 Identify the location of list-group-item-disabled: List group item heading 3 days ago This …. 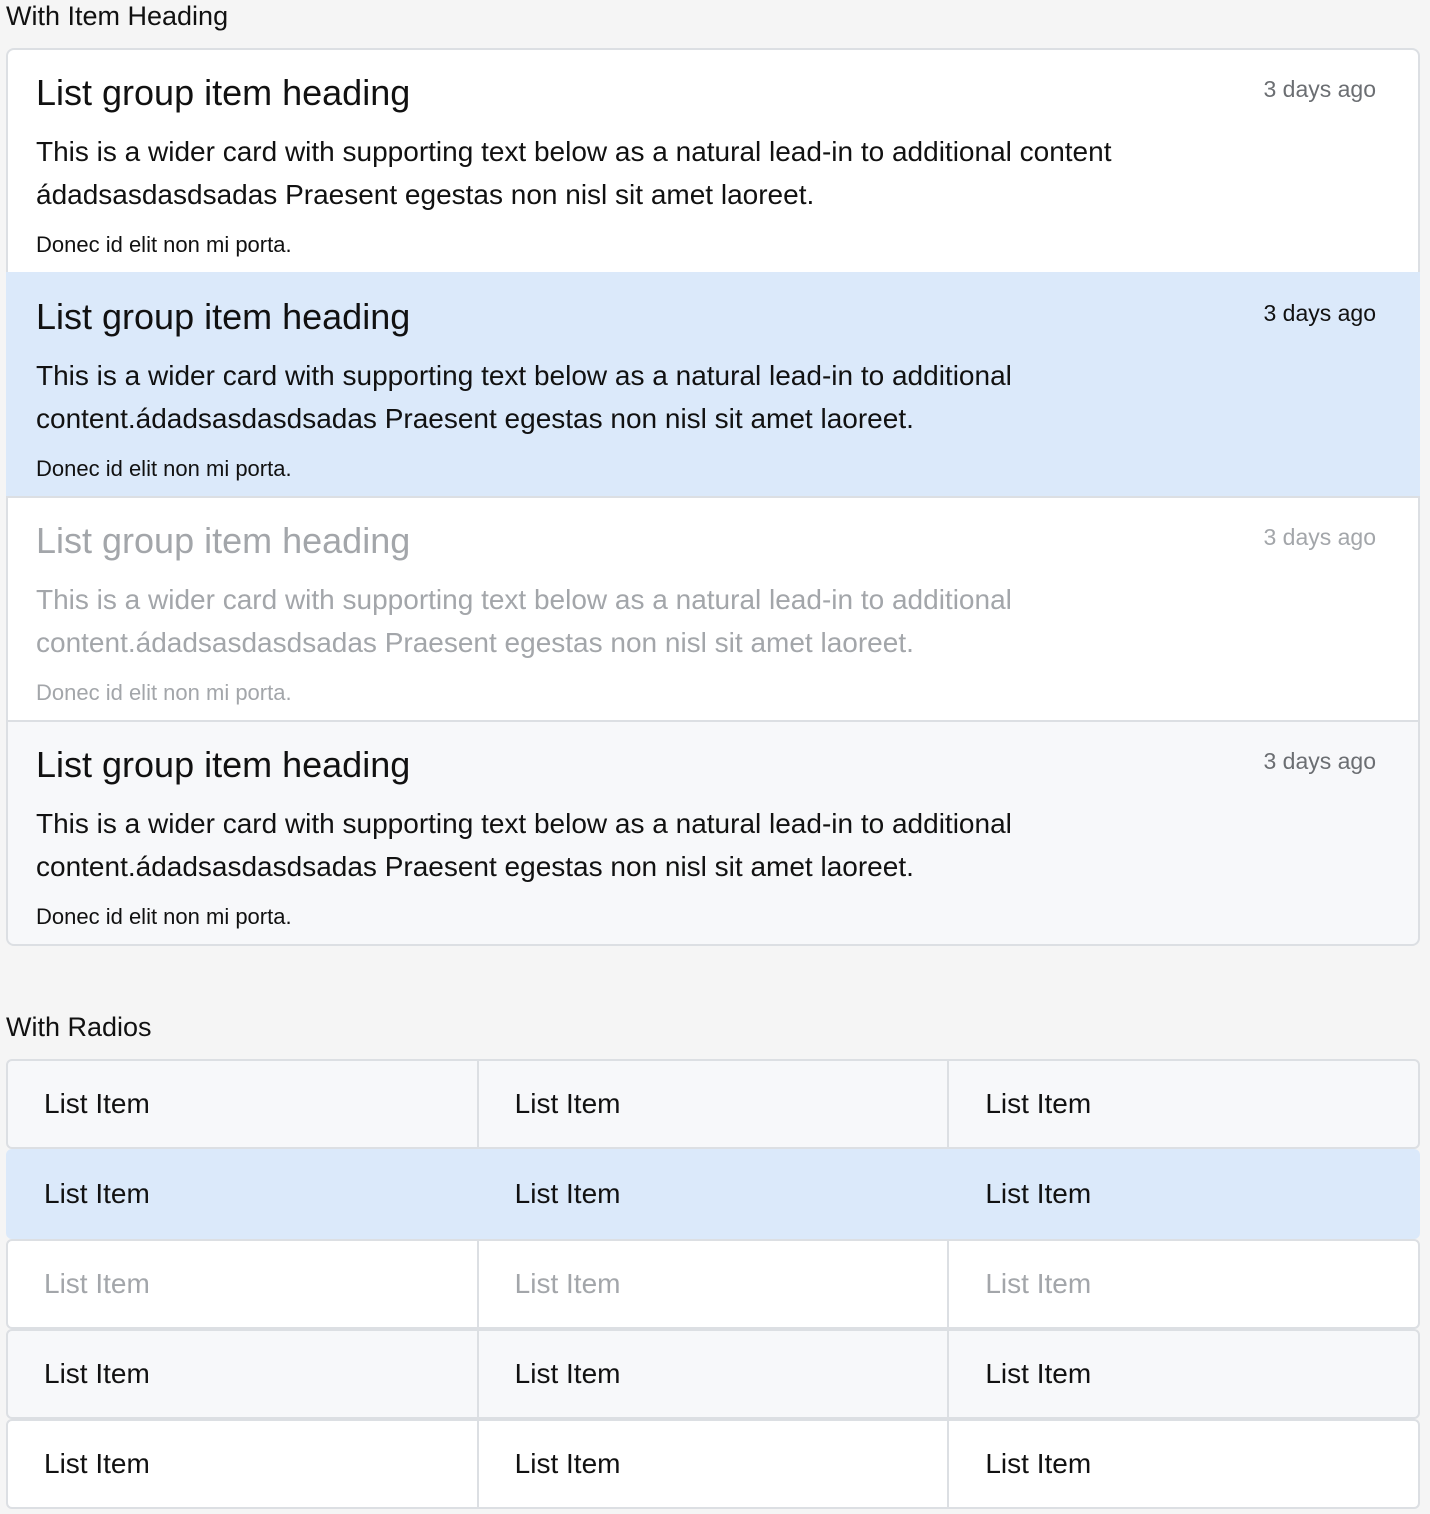
(713, 609).